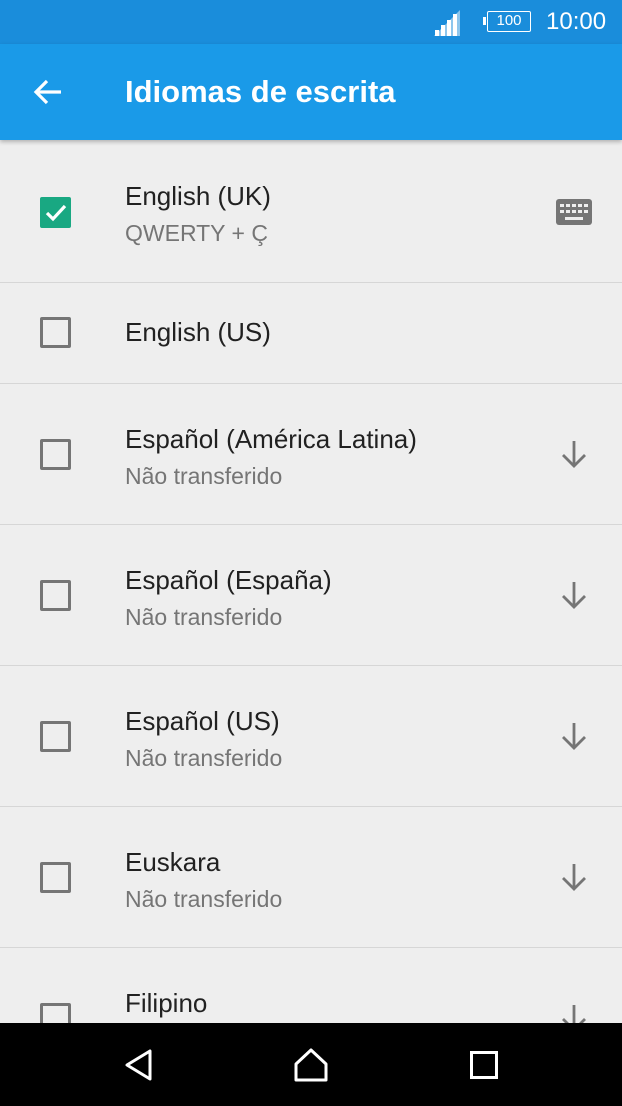 This screenshot has height=1106, width=622. Describe the element at coordinates (173, 862) in the screenshot. I see `language-name: Euskara` at that location.